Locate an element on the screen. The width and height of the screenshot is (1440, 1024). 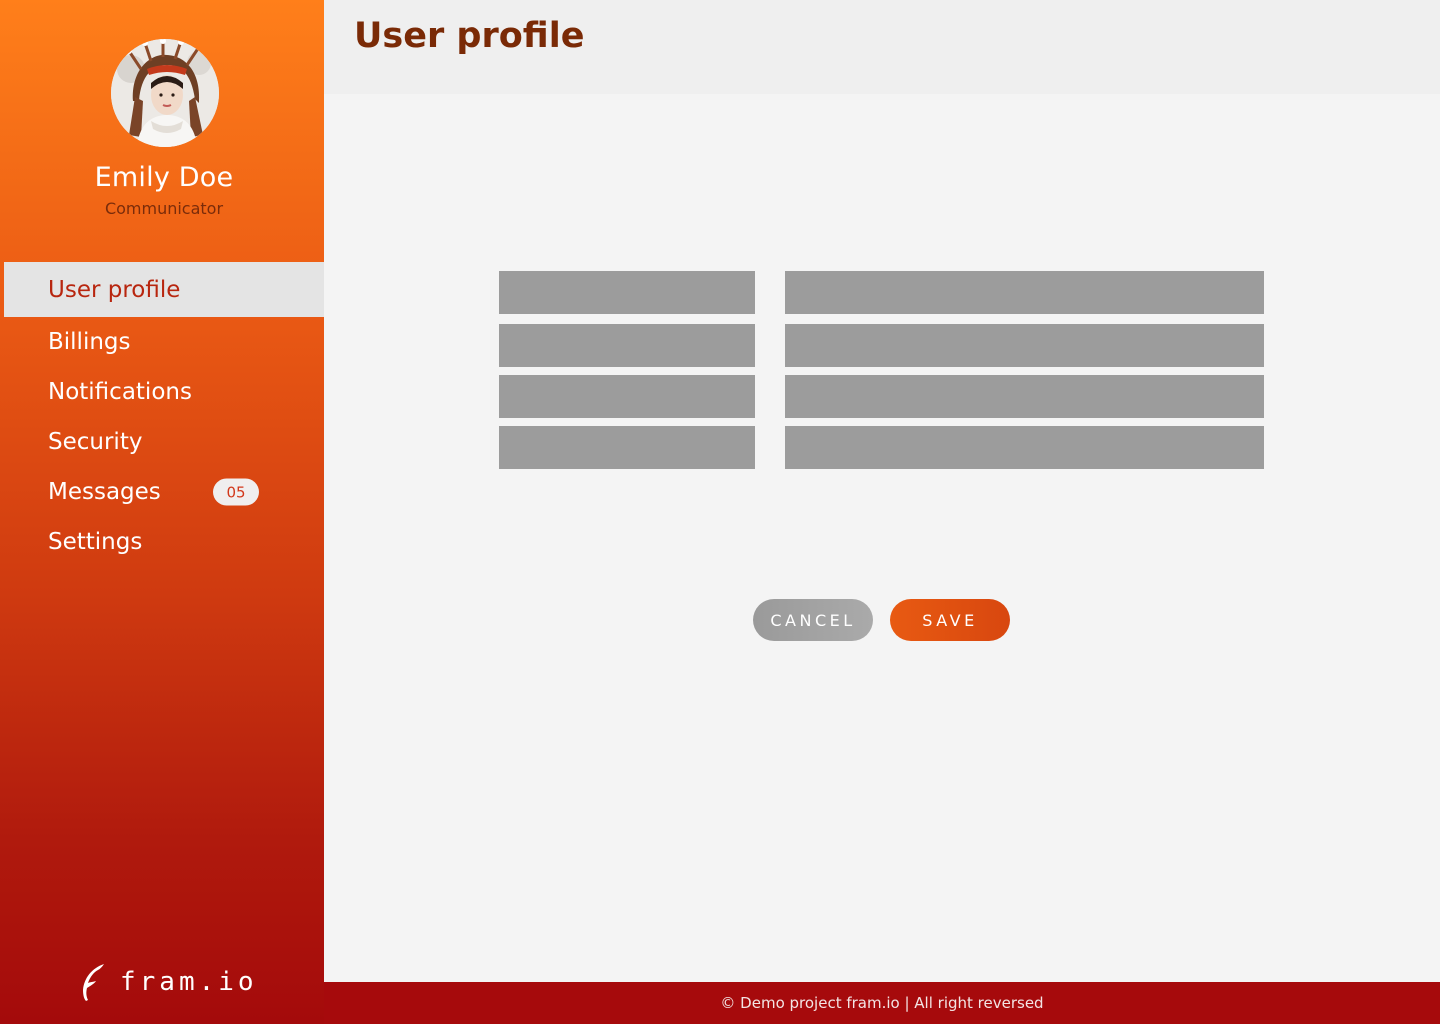
brand-logo: fram.io is located at coordinates (169, 982).